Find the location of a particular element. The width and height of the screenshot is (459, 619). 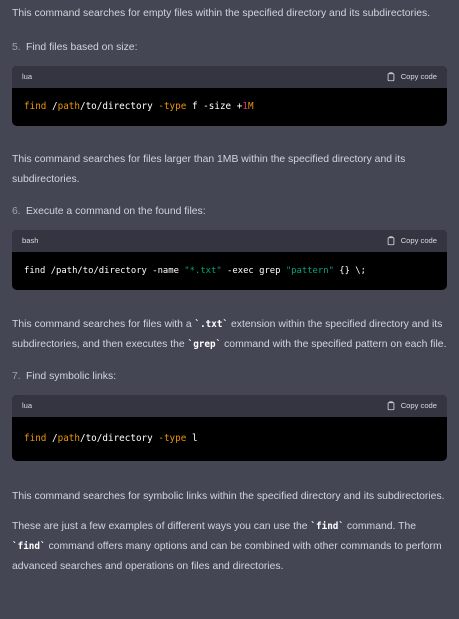

code-content: find /path/to/directory -type l is located at coordinates (229, 439).